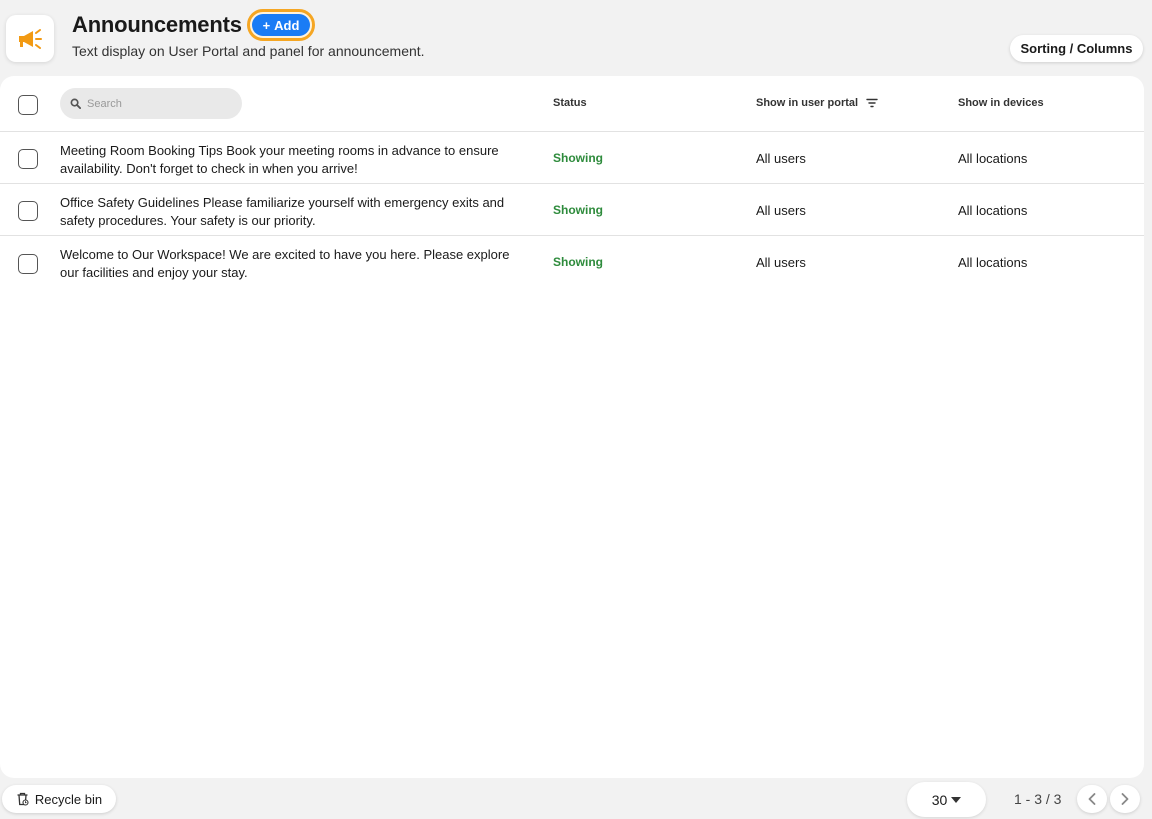  What do you see at coordinates (75, 103) in the screenshot?
I see `search-icon` at bounding box center [75, 103].